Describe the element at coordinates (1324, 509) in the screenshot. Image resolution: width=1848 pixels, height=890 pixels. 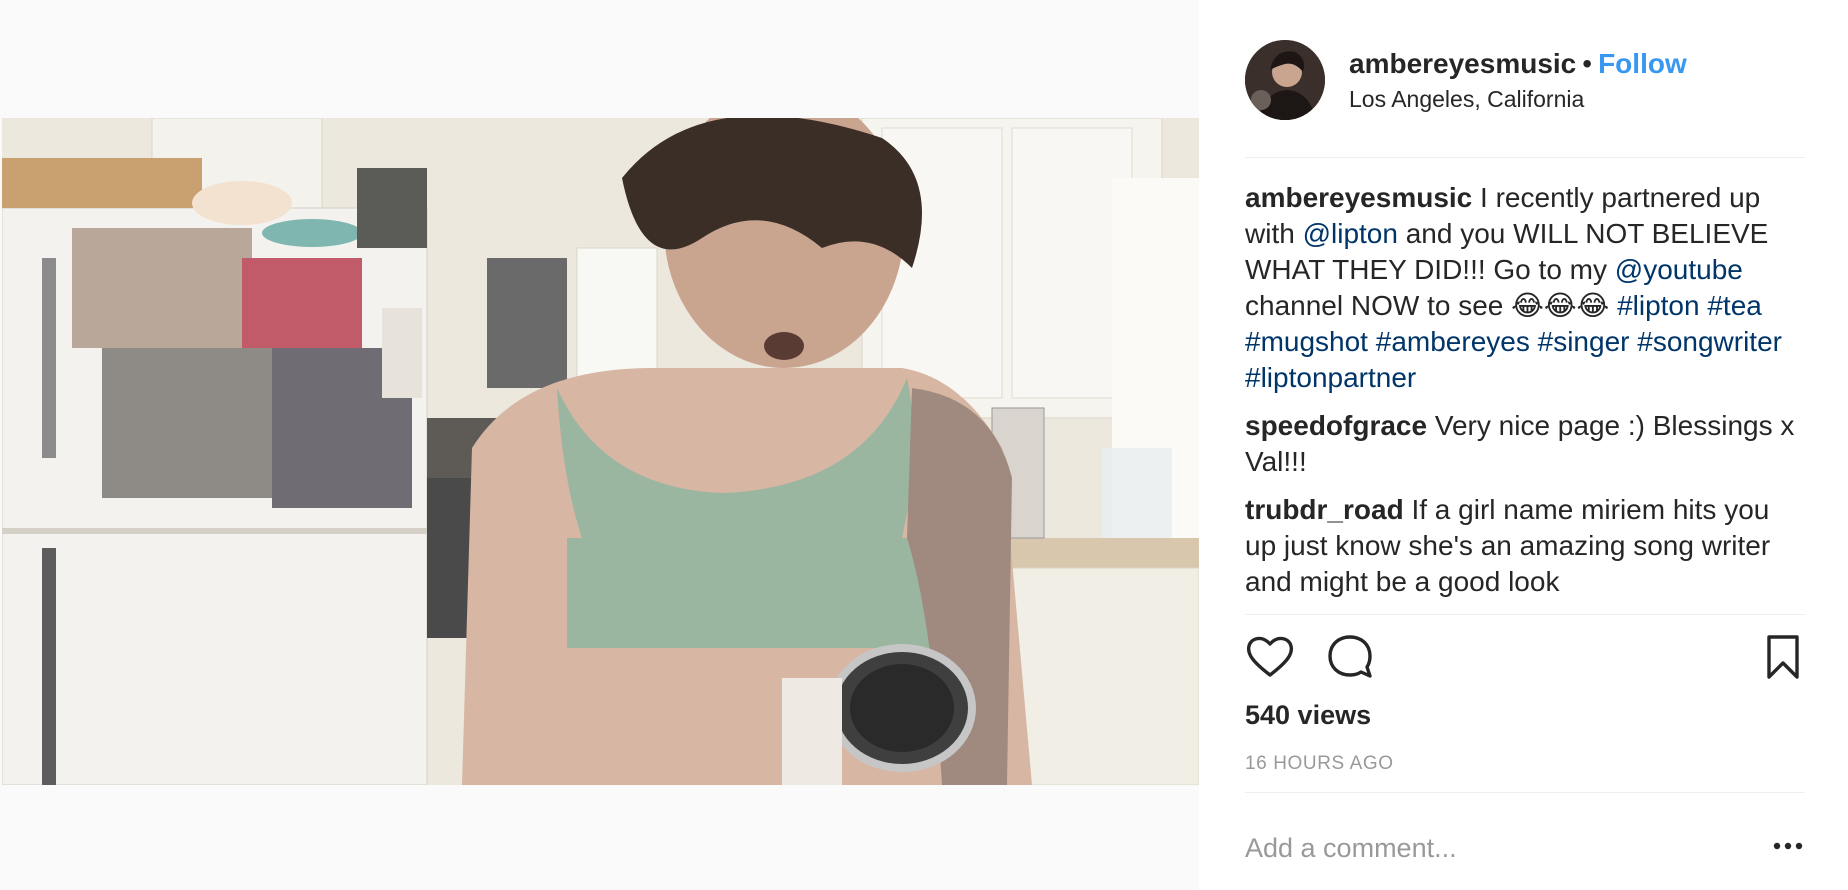
I see `comment-username: trubdr_road` at that location.